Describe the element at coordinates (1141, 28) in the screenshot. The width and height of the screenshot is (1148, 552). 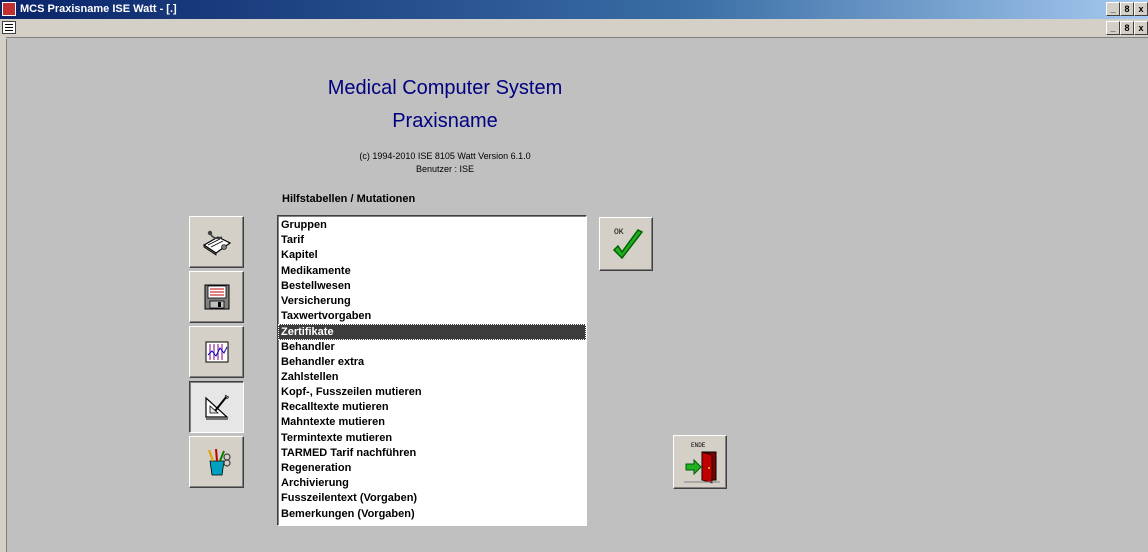
I see `mdi-close-button: x` at that location.